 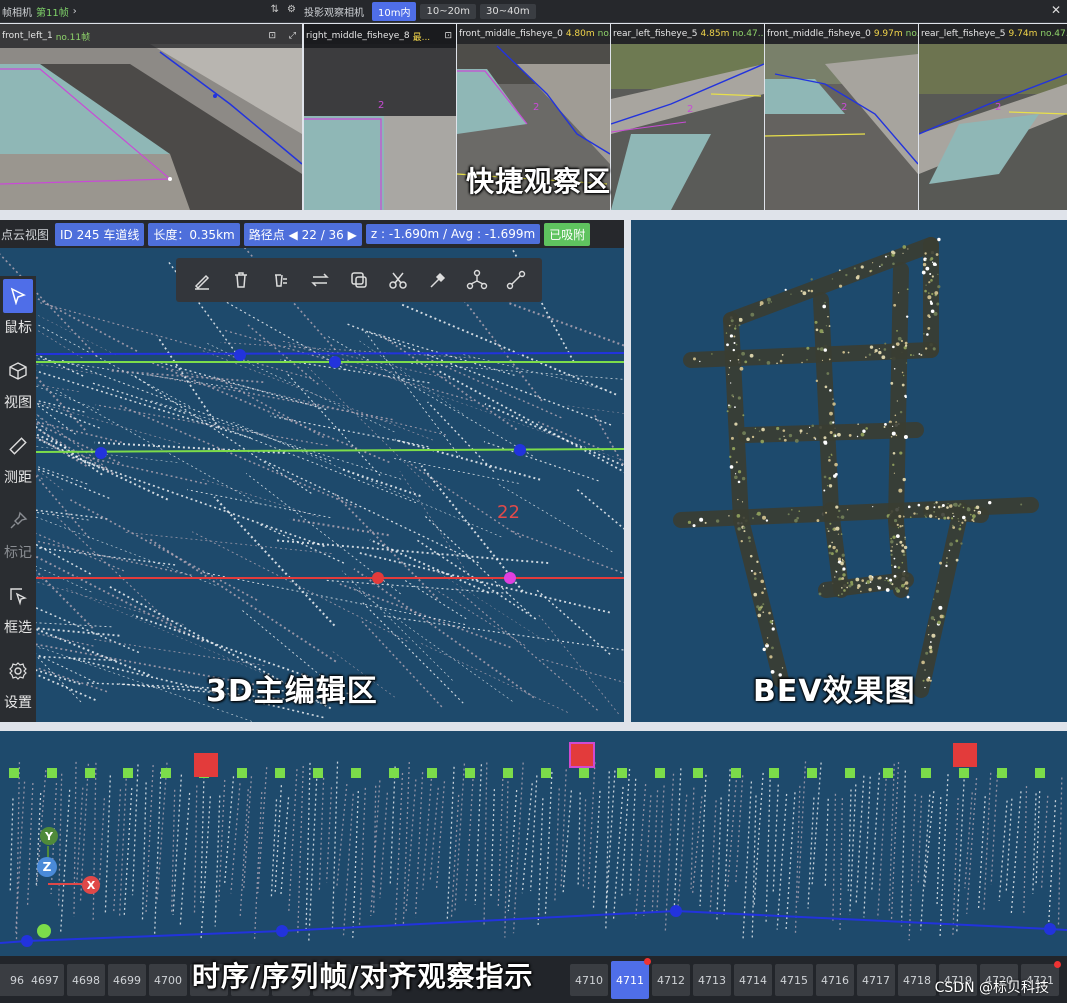 I want to click on sidebar-item-mouse: 鼠标, so click(x=18, y=308).